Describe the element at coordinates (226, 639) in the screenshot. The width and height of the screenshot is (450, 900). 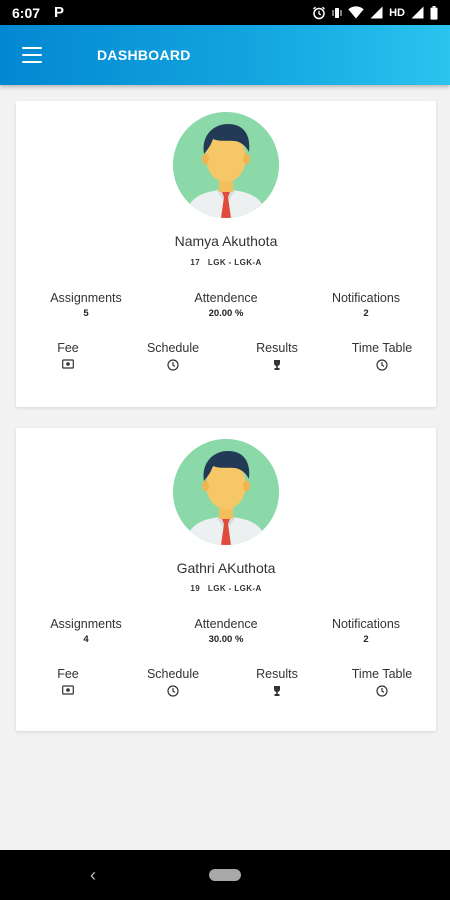
I see `stat-value: 30.00 %` at that location.